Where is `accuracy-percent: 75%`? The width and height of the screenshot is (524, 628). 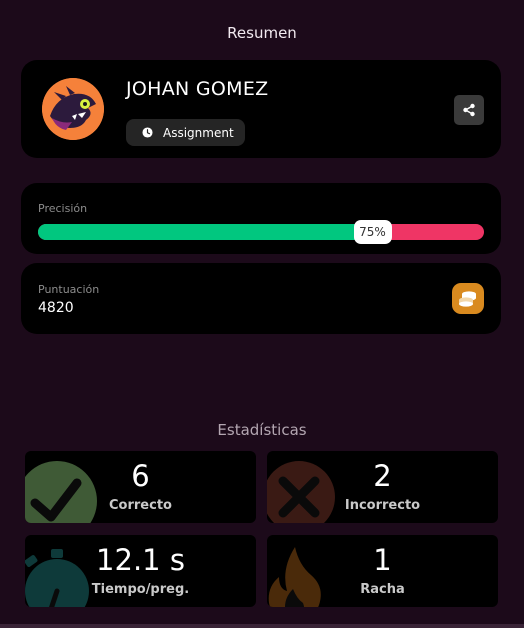
accuracy-percent: 75% is located at coordinates (372, 232).